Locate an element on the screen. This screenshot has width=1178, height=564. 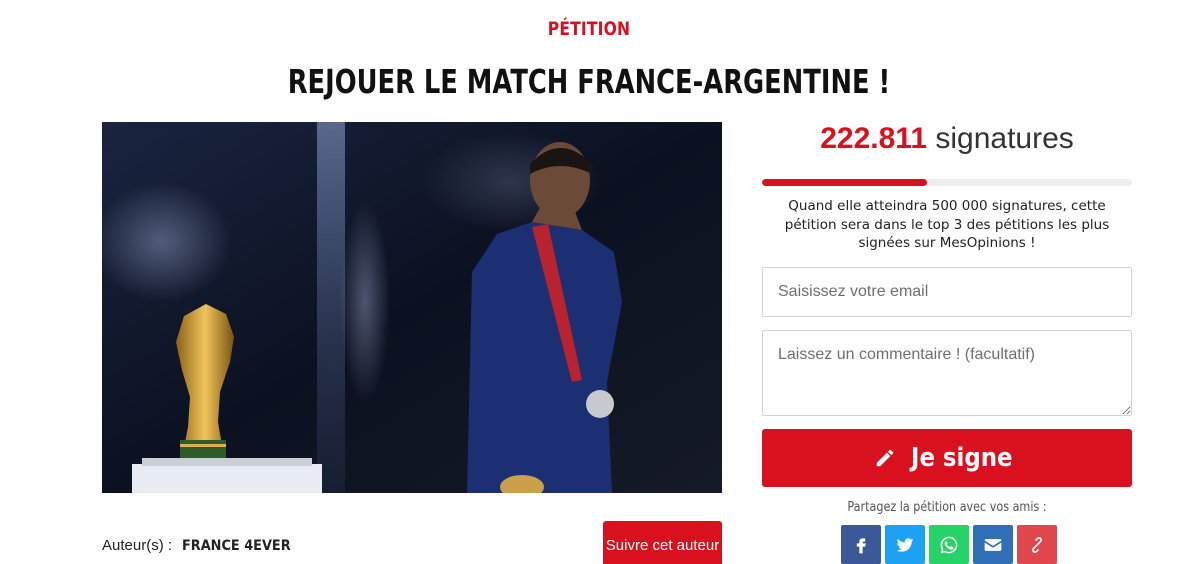
share-twitter-button is located at coordinates (905, 544).